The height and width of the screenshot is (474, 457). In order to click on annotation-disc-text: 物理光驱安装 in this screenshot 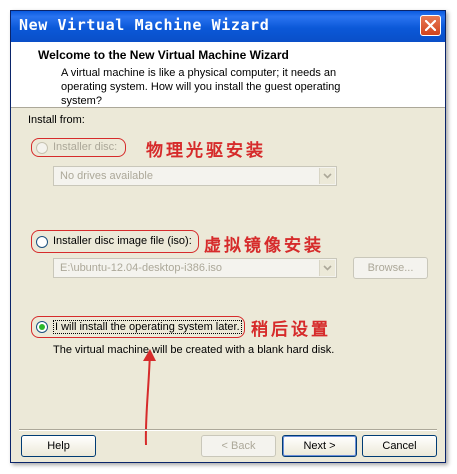, I will do `click(206, 151)`.